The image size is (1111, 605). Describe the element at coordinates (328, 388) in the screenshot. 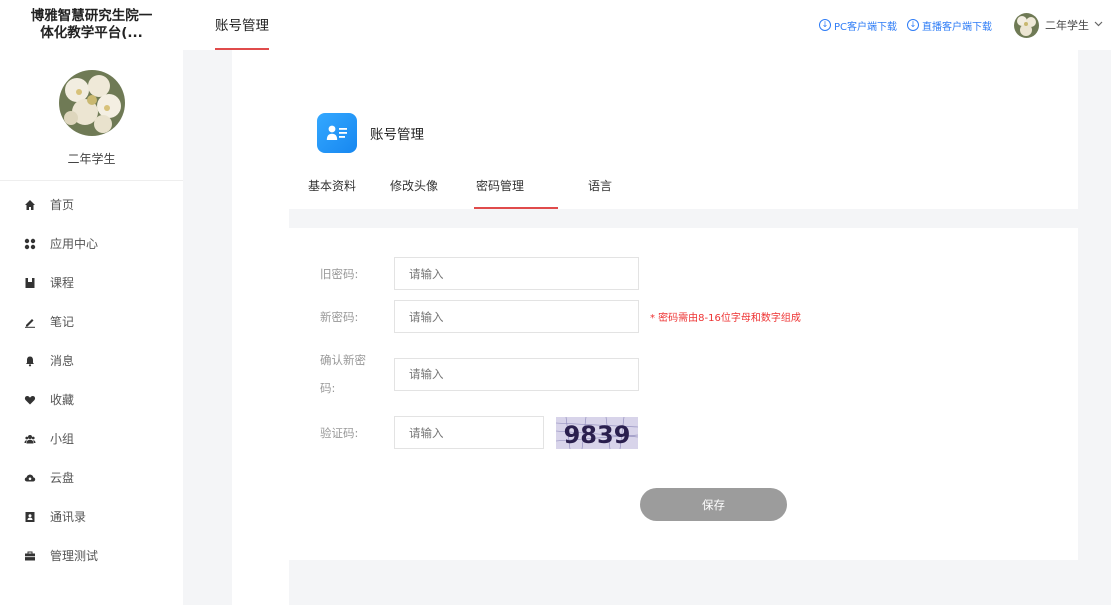

I see `confirm-label-line-2: 码:` at that location.